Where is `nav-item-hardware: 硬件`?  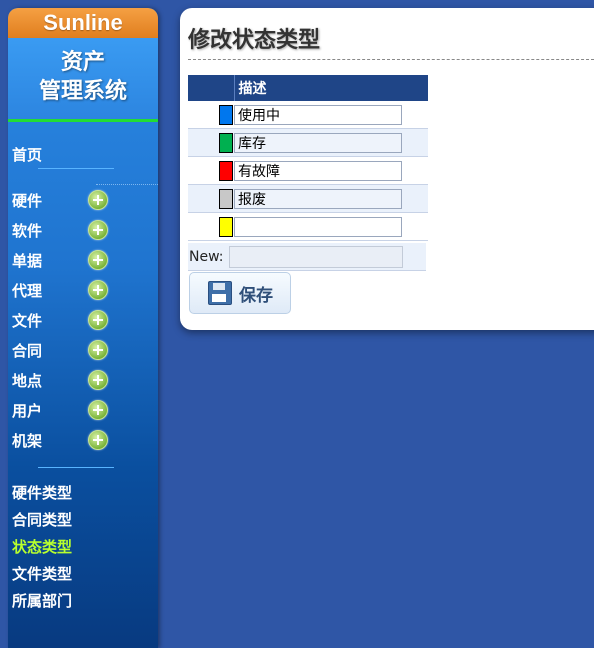 nav-item-hardware: 硬件 is located at coordinates (83, 200).